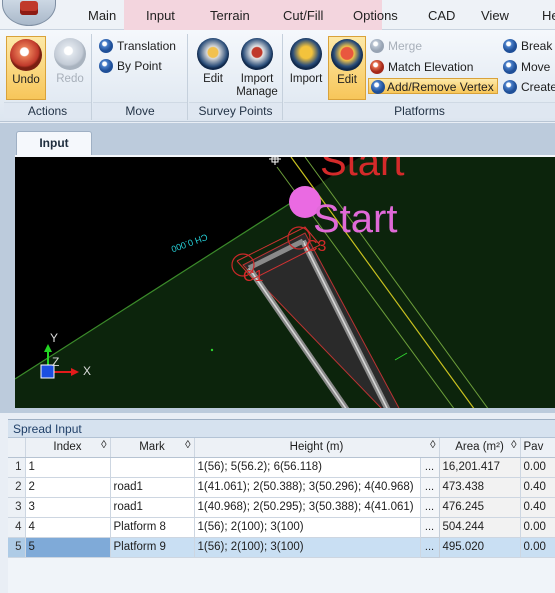 This screenshot has width=555, height=593. What do you see at coordinates (307, 467) in the screenshot?
I see `cell-height: 1(56); 5(56.2); 6(56.118)` at bounding box center [307, 467].